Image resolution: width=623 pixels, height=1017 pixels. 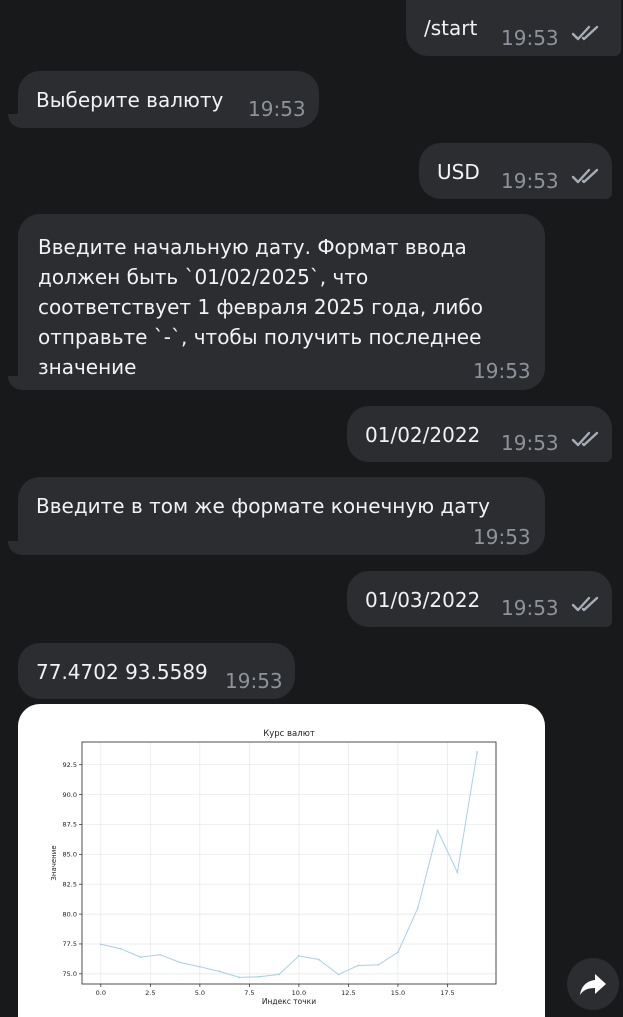 I want to click on x-tick-label: 7.5, so click(x=249, y=993).